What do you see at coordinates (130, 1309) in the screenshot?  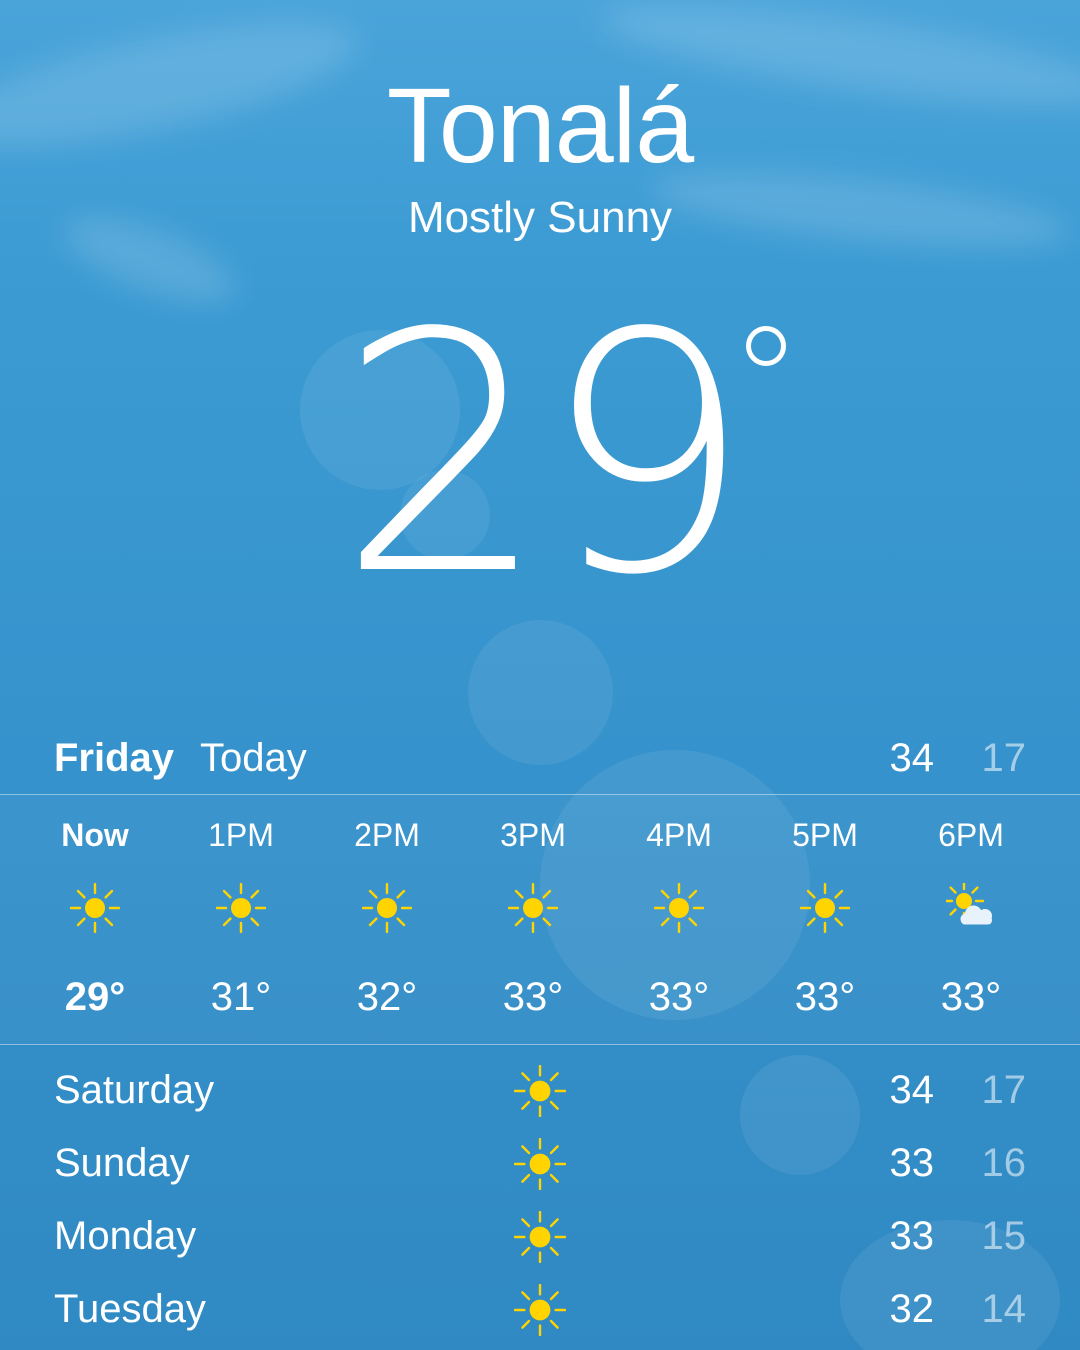 I see `daily-day-name: Tuesday` at bounding box center [130, 1309].